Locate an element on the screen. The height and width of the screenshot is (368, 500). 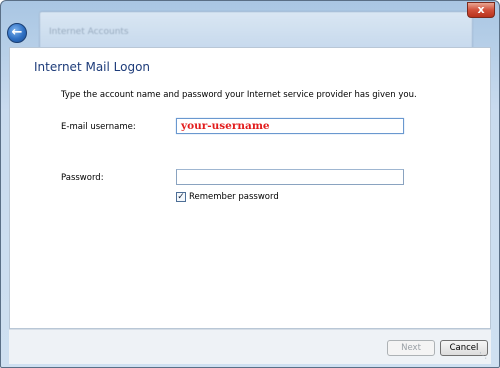
back-arrow-icon: ← is located at coordinates (17, 33).